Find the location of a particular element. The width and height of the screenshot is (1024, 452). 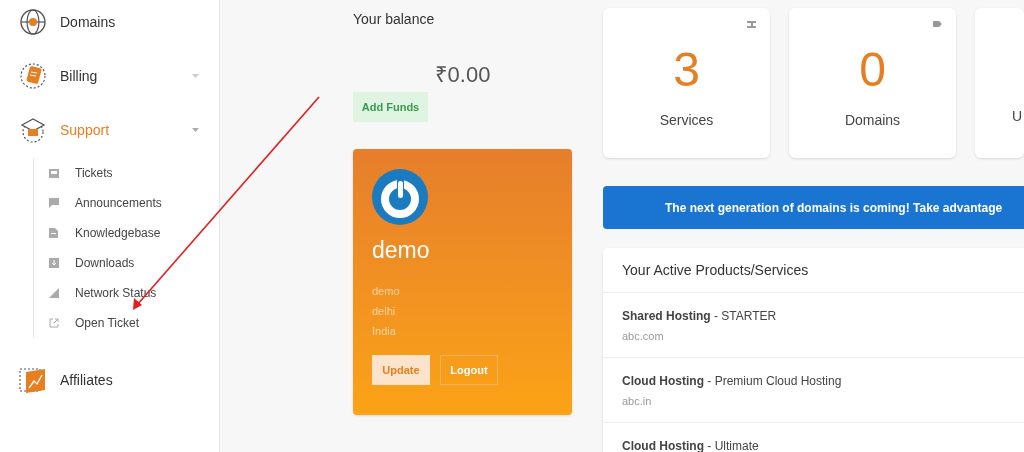

signal-icon is located at coordinates (54, 293).